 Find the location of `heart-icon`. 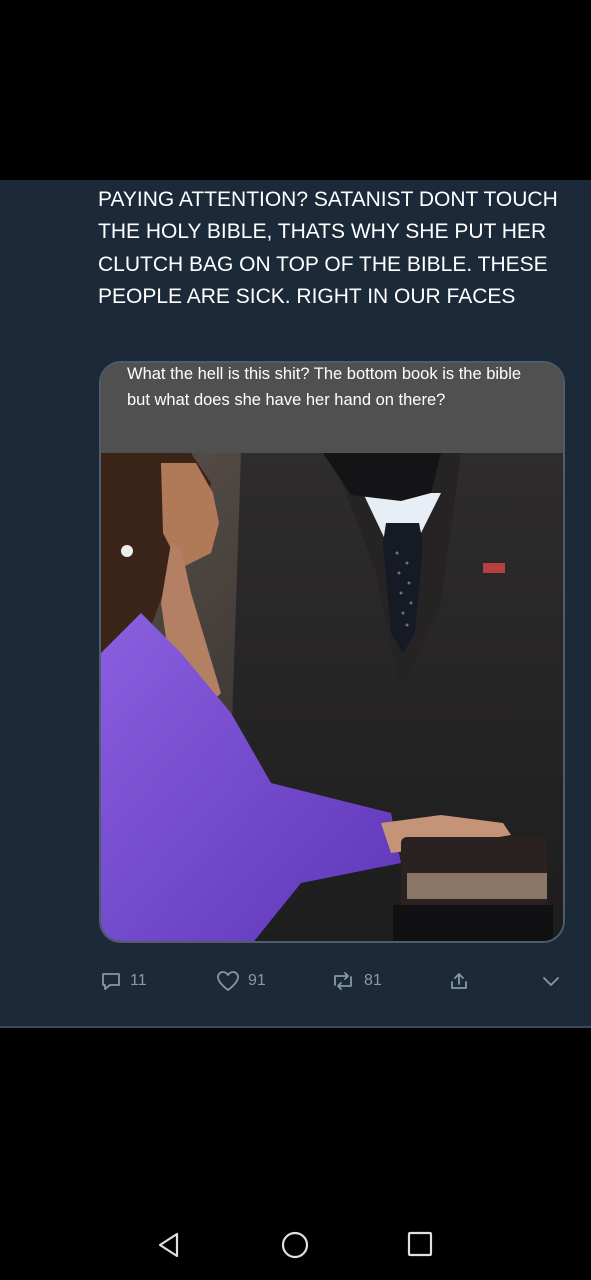

heart-icon is located at coordinates (228, 981).